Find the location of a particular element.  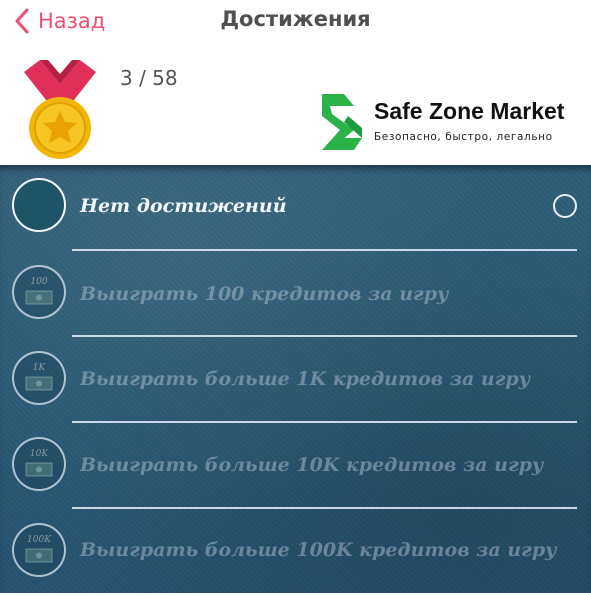

list-item: 100 Выиграть 100 кредитов за игру is located at coordinates (295, 294).